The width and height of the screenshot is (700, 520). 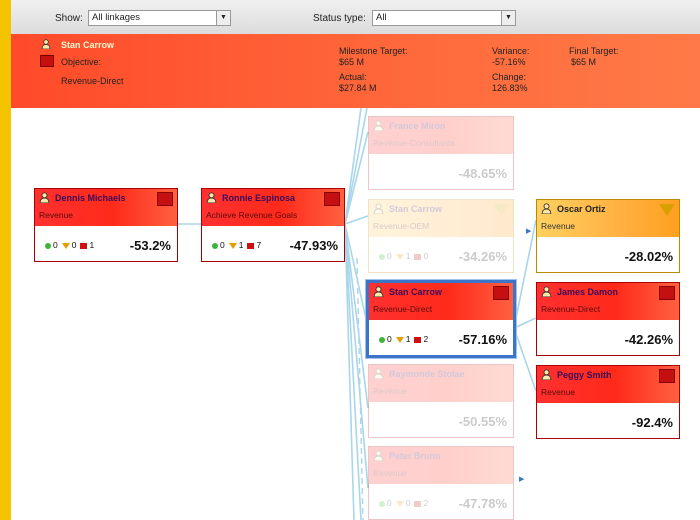 What do you see at coordinates (426, 339) in the screenshot?
I see `red-count: 2` at bounding box center [426, 339].